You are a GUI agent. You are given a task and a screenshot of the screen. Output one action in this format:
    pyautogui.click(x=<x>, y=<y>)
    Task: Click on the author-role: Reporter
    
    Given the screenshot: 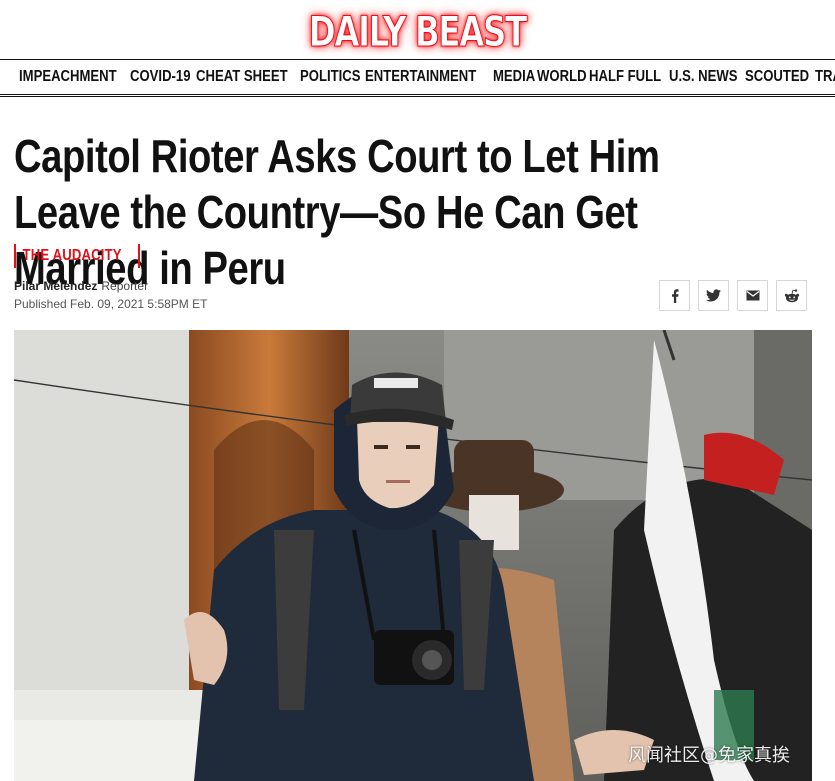 What is the action you would take?
    pyautogui.click(x=125, y=286)
    